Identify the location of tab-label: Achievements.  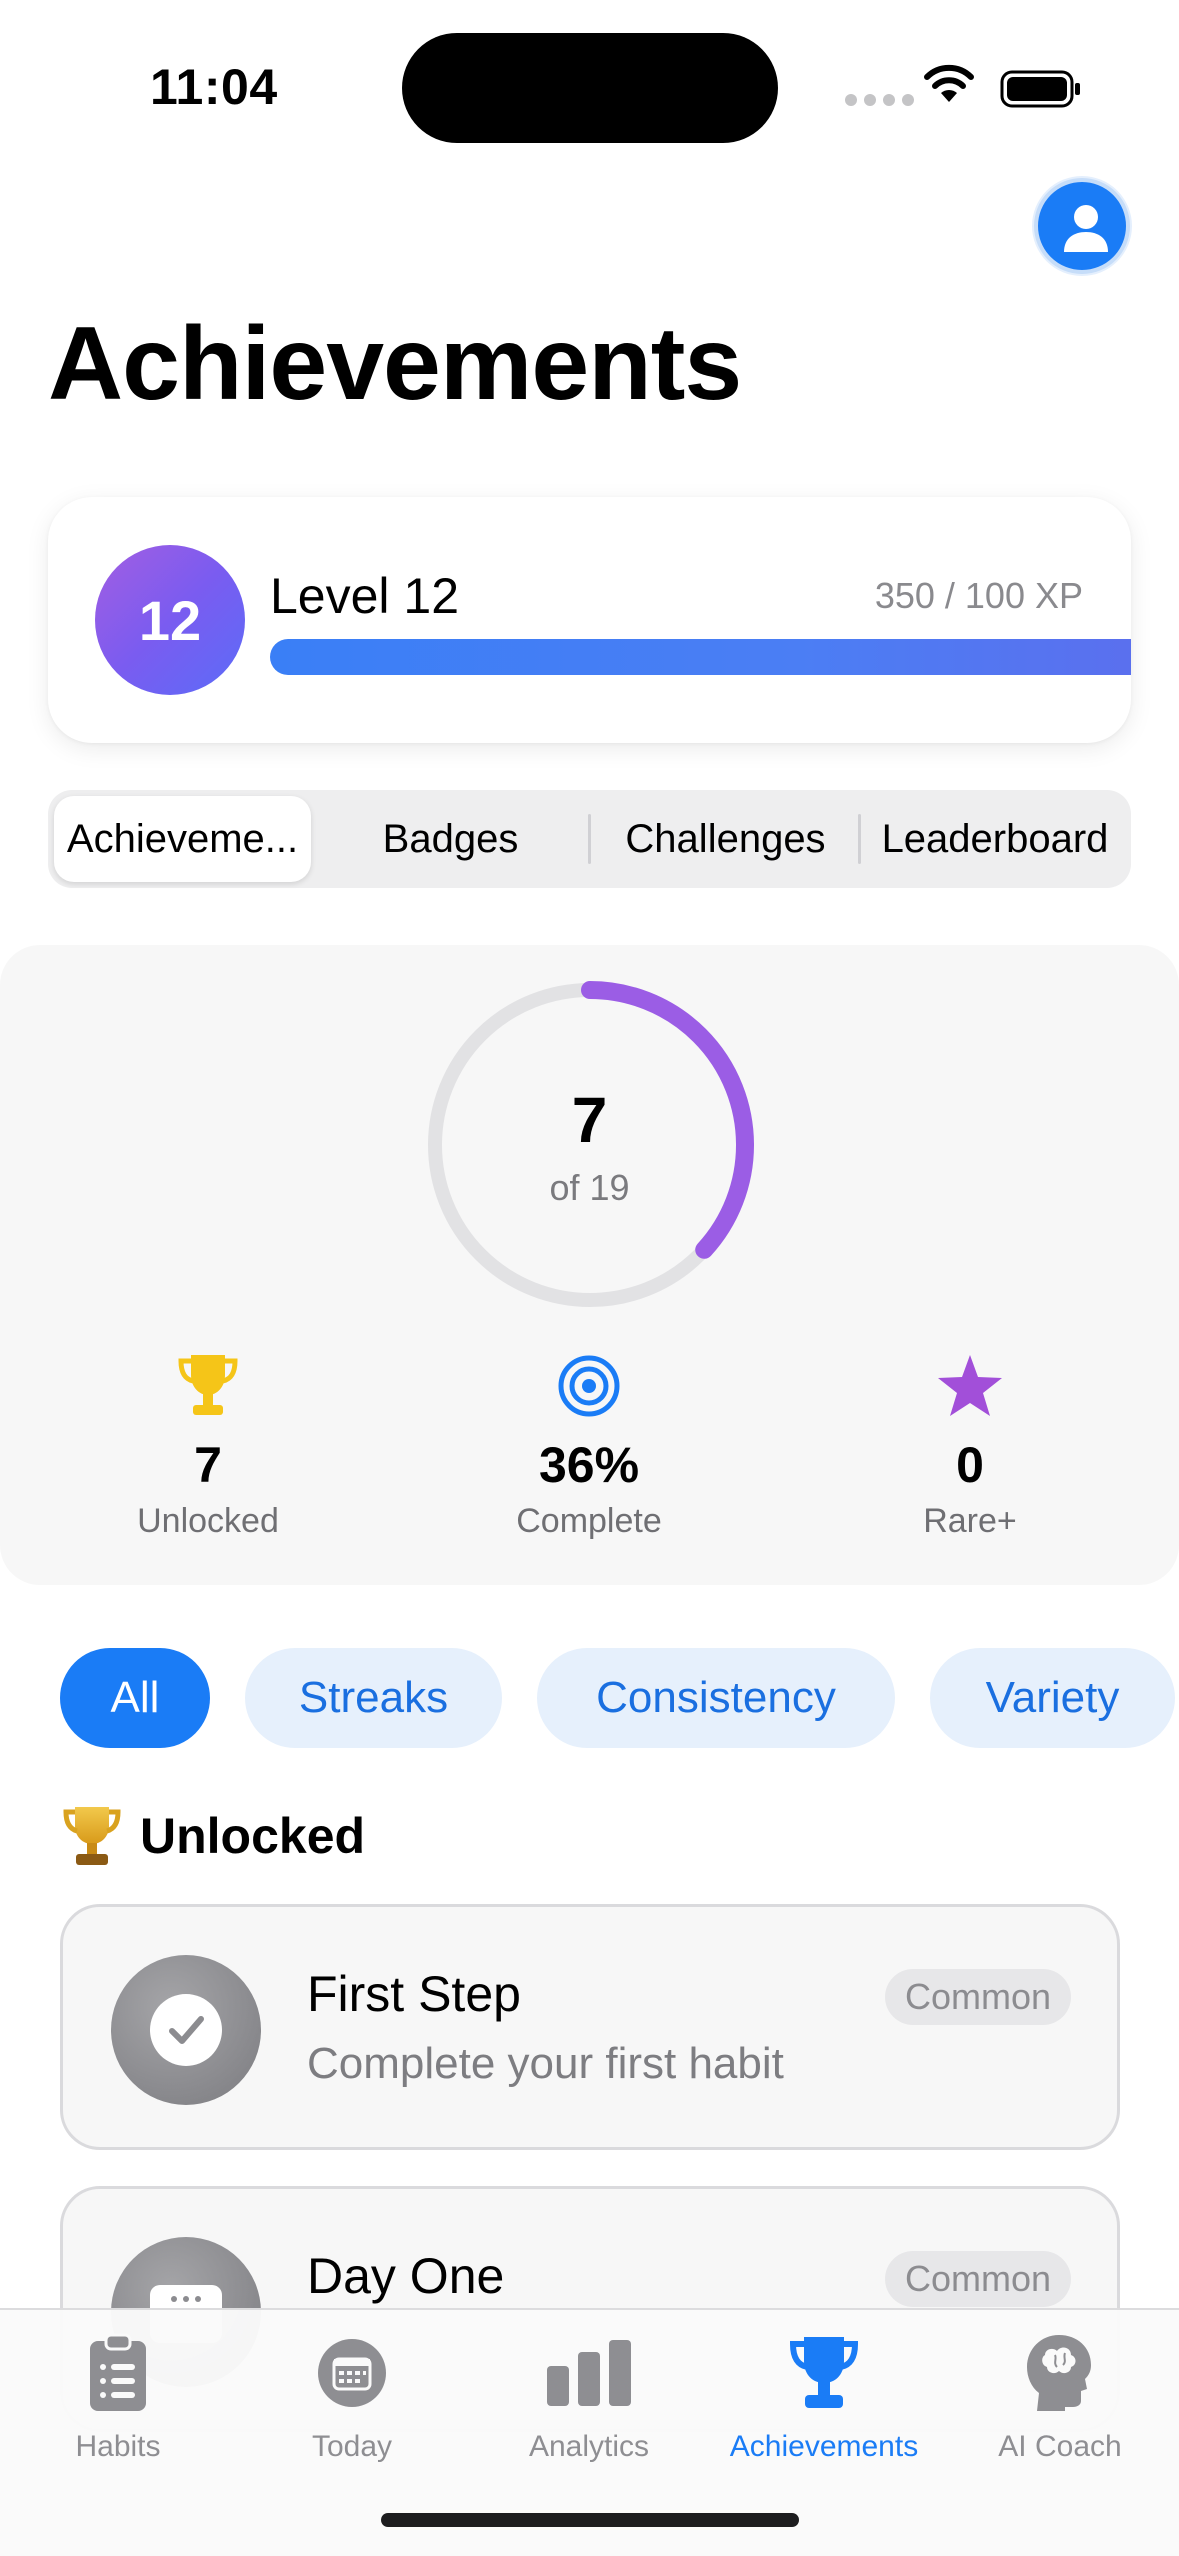
(824, 2446).